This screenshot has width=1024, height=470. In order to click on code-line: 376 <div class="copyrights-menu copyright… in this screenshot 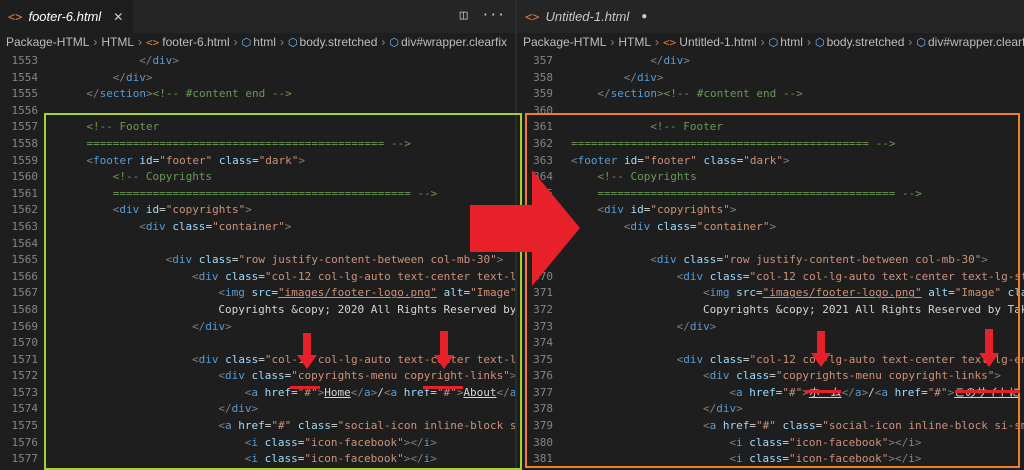, I will do `click(770, 376)`.